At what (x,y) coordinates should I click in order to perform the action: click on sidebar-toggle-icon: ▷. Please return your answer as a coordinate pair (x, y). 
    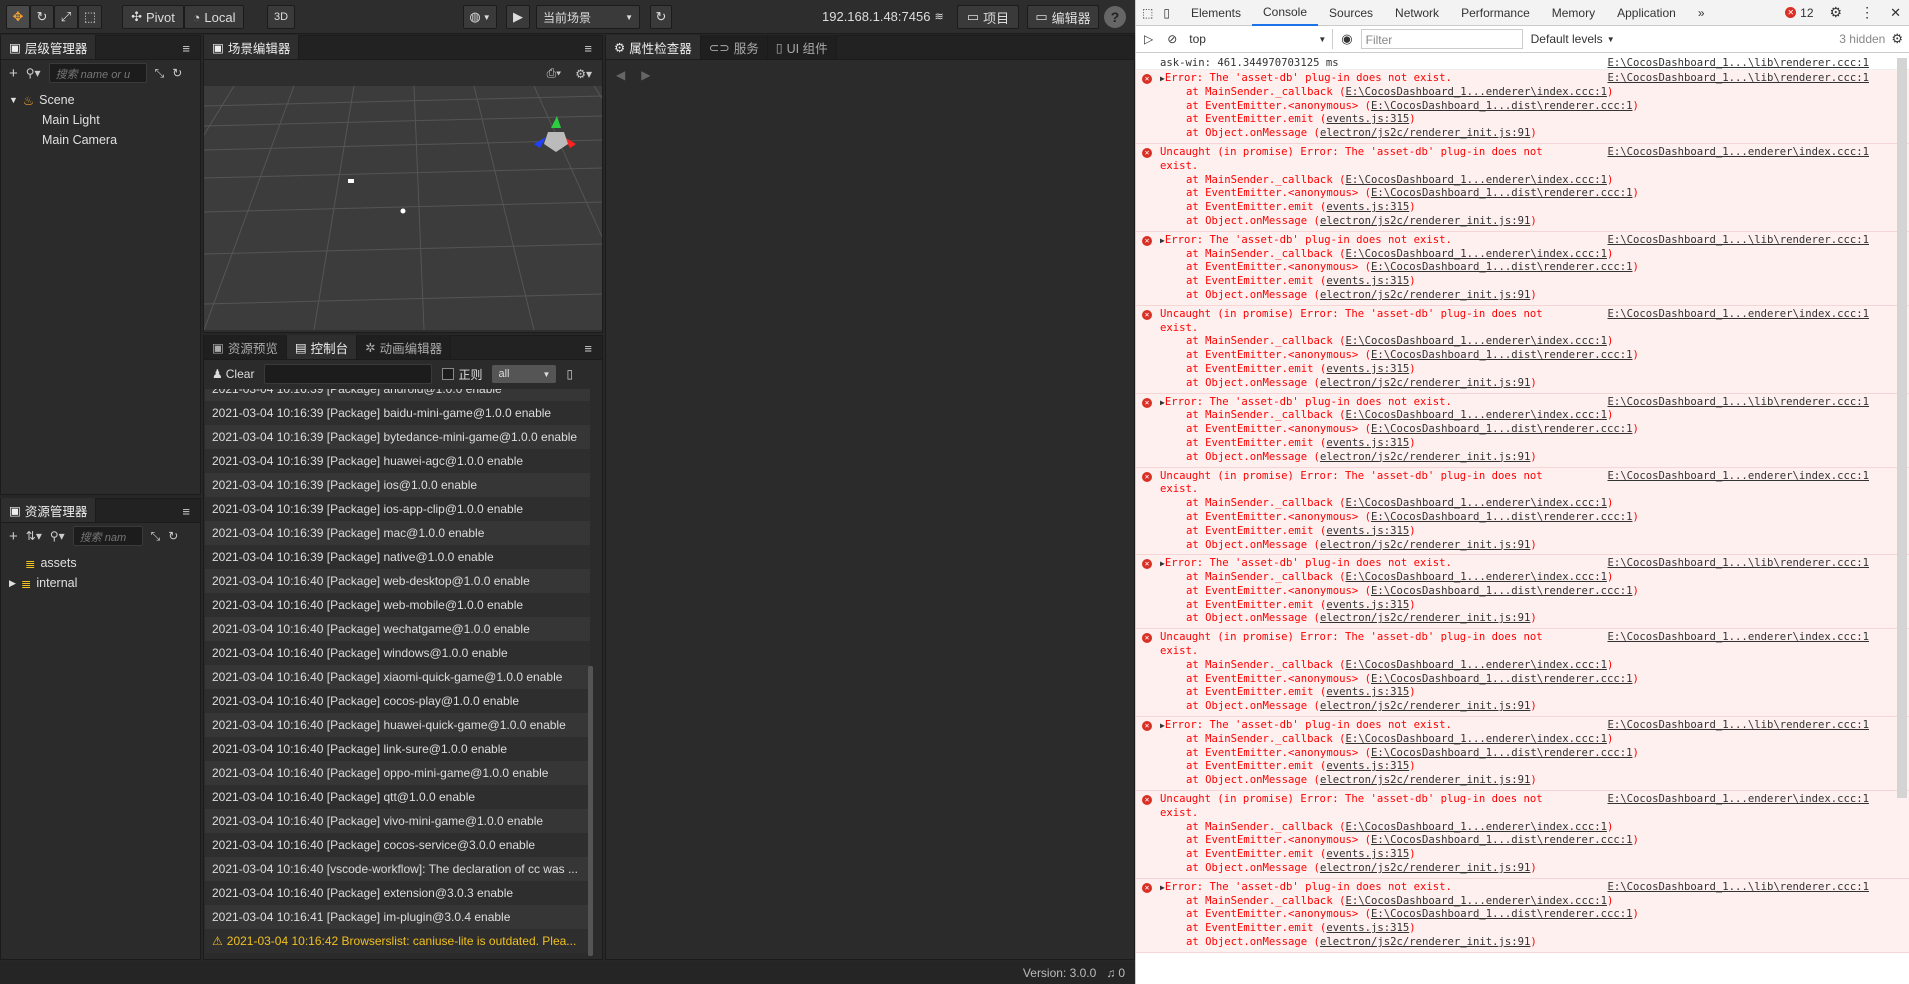
    Looking at the image, I should click on (1148, 39).